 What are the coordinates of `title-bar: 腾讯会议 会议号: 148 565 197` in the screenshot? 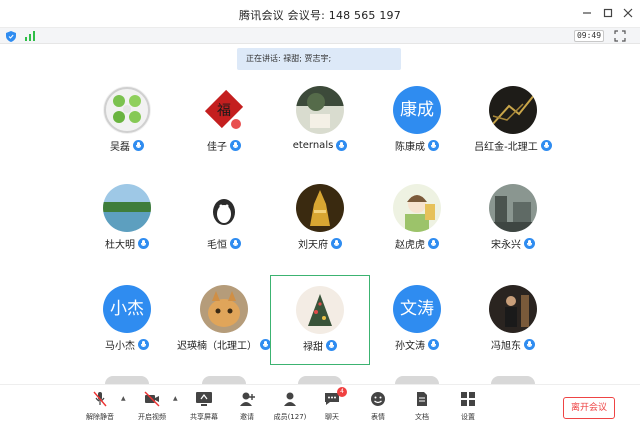 It's located at (320, 14).